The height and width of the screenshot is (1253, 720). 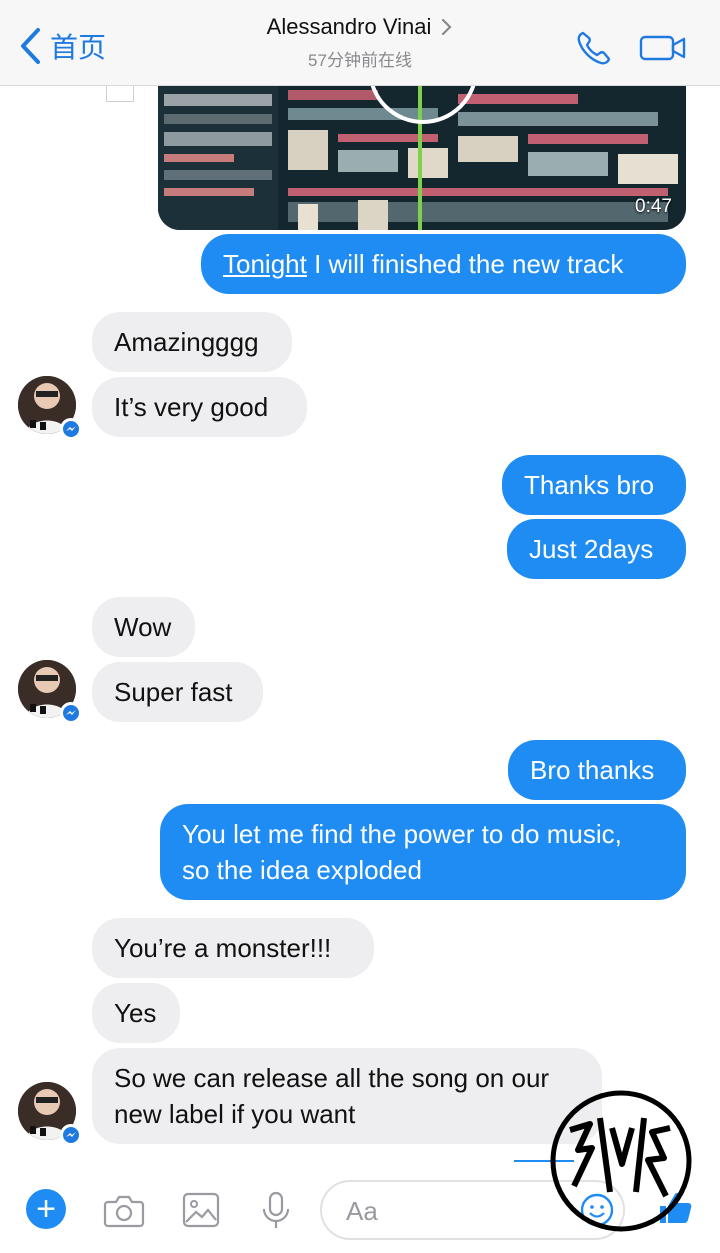 I want to click on message-text: Amazingggg, so click(x=186, y=342).